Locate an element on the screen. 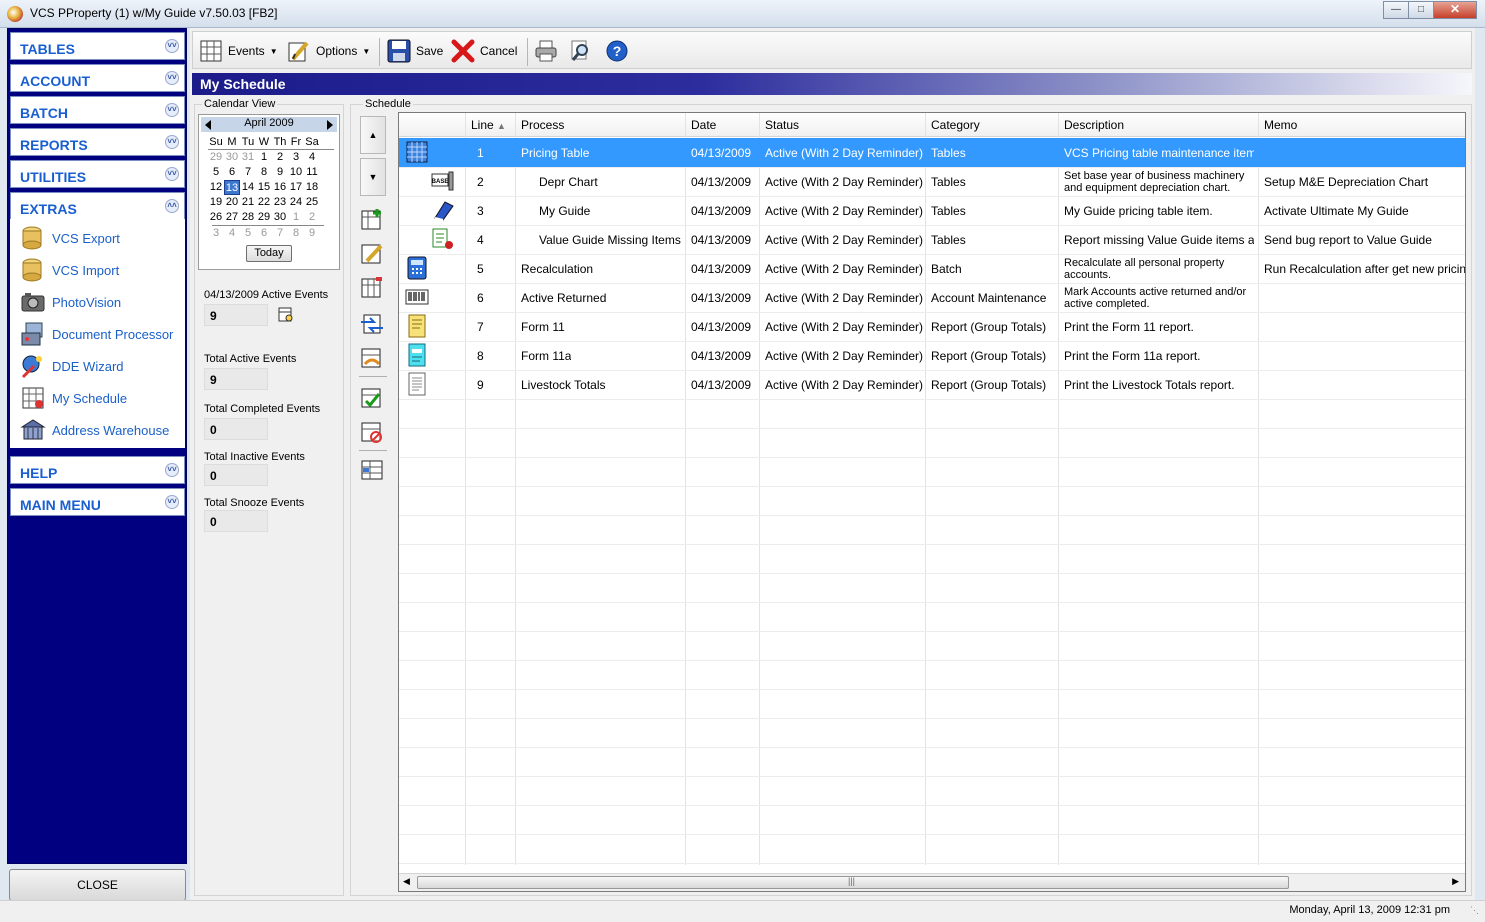  sidebar-section-extras: EXTRAS ˄˄ is located at coordinates (97, 206).